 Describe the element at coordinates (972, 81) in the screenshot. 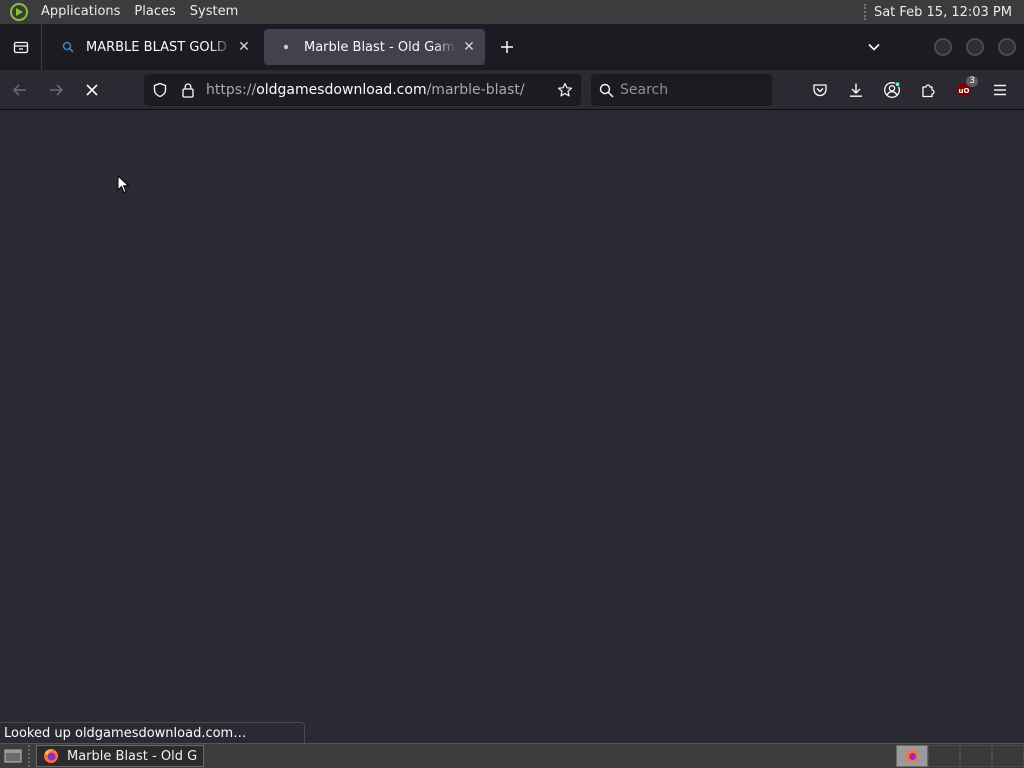

I see `ublock-badge: 3` at that location.